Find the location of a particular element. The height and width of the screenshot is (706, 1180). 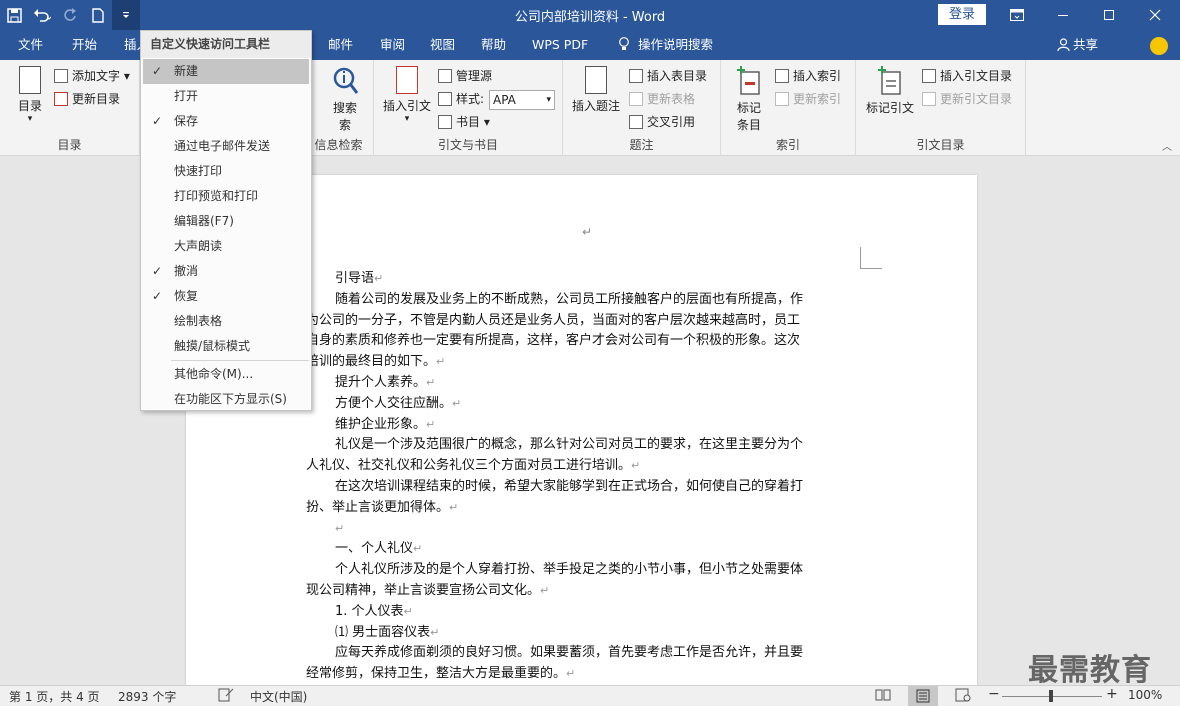

checkmark-icon: ✓ is located at coordinates (157, 271).